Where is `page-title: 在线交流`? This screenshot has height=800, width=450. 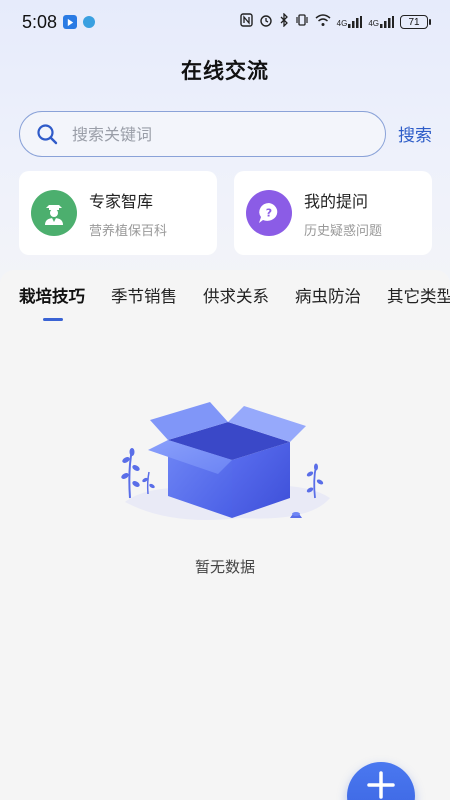
page-title: 在线交流 is located at coordinates (225, 71).